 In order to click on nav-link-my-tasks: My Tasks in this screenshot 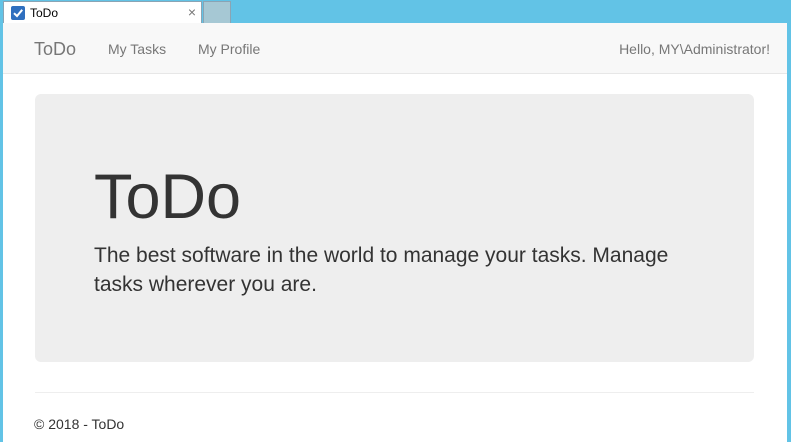, I will do `click(137, 49)`.